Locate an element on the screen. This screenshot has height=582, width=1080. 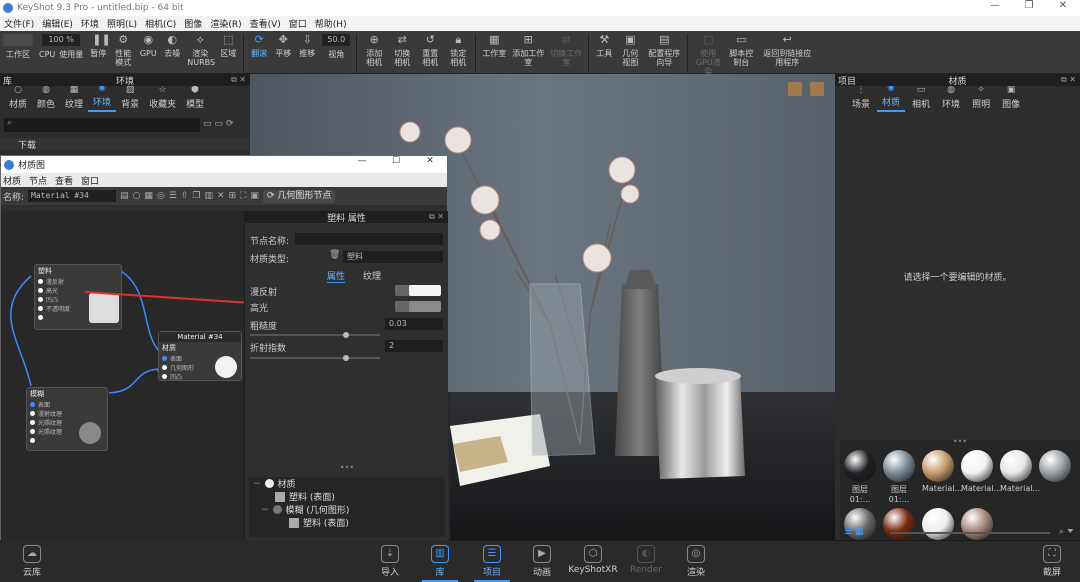
dolly-button: ⇩ 推移 is located at coordinates (307, 45).